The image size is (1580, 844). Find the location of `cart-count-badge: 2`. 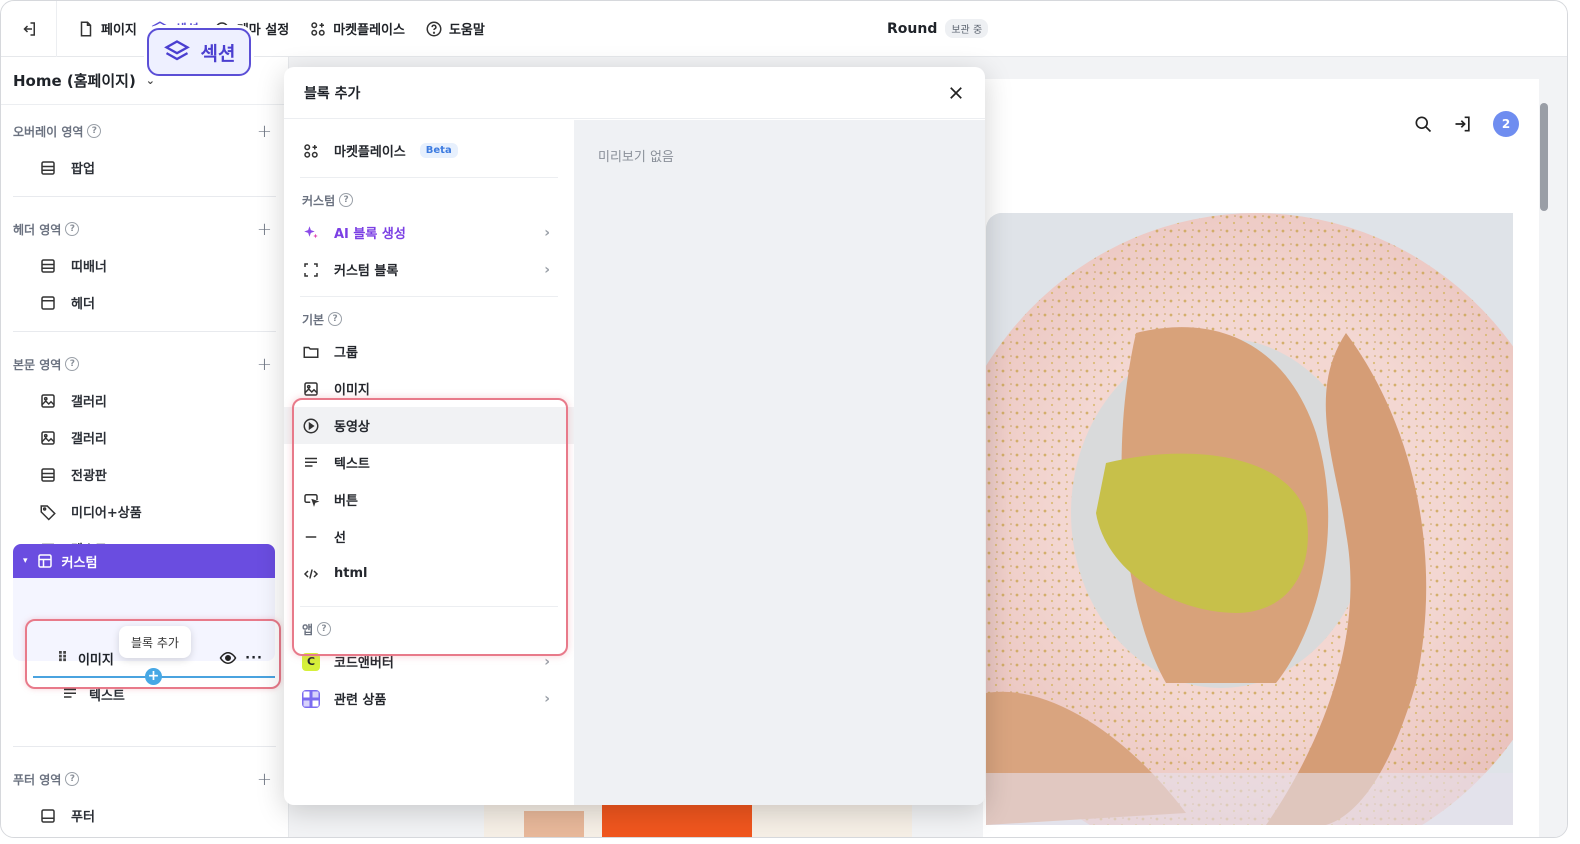

cart-count-badge: 2 is located at coordinates (1506, 124).